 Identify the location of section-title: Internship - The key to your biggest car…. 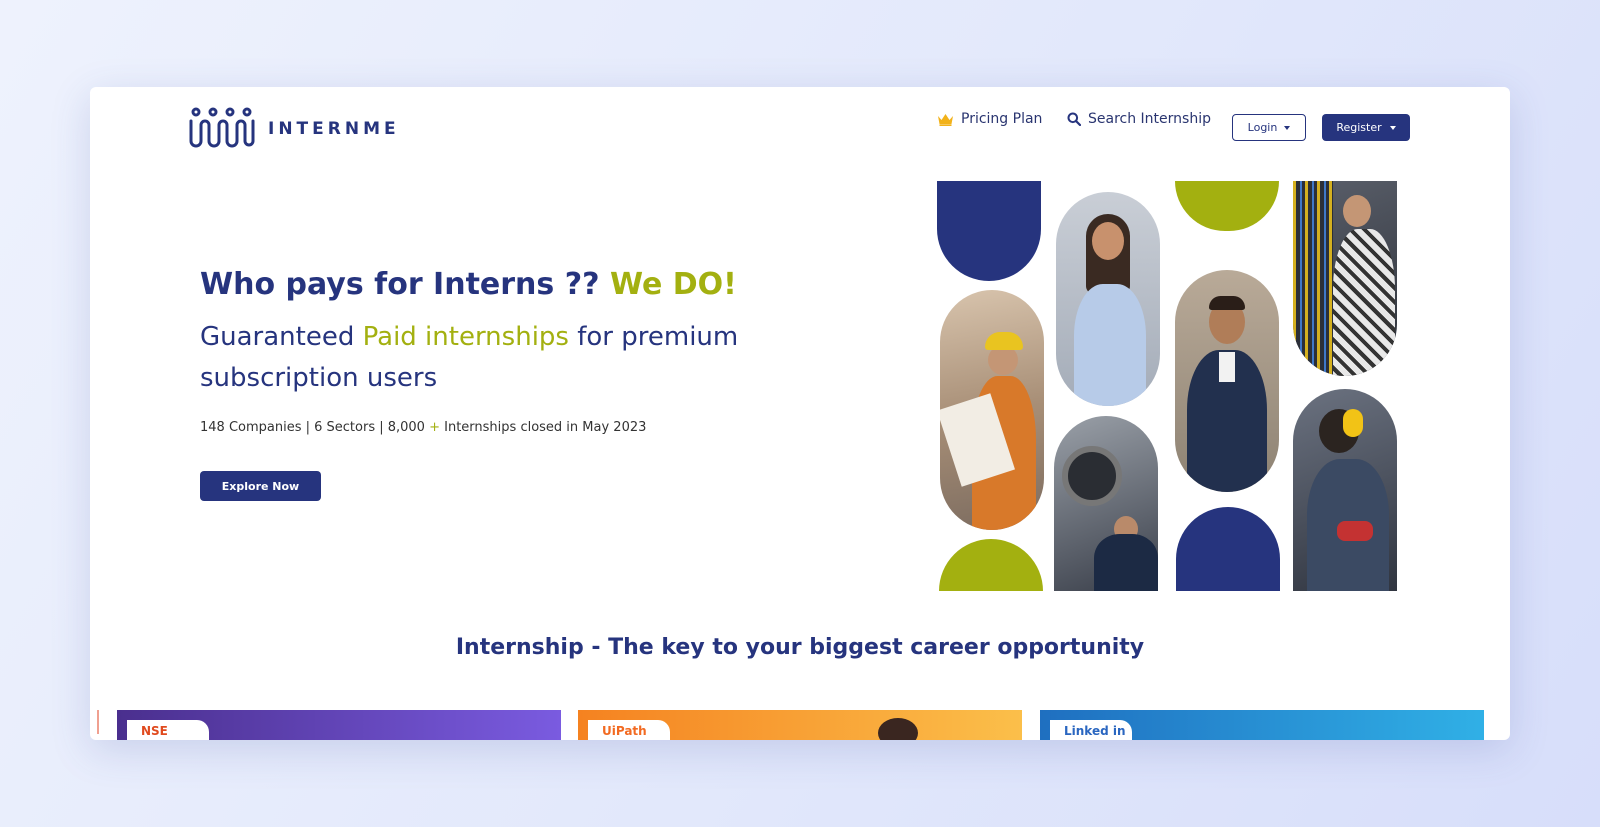
(800, 647).